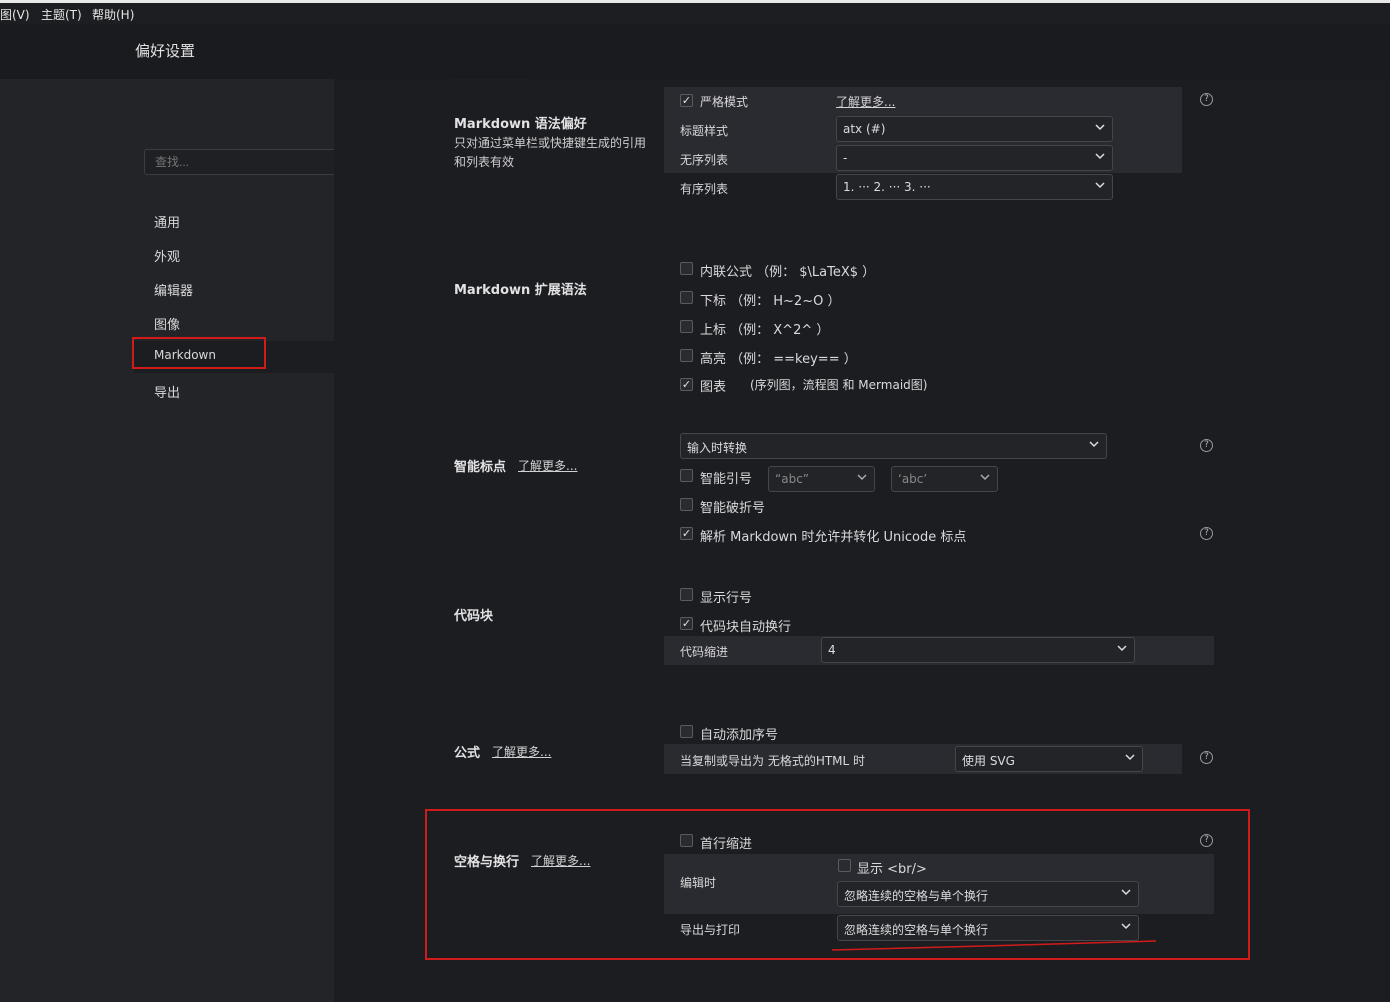 This screenshot has width=1390, height=1002. Describe the element at coordinates (974, 187) in the screenshot. I see `ordered-list-select: 1. ··· 2. ··· 3. ···` at that location.